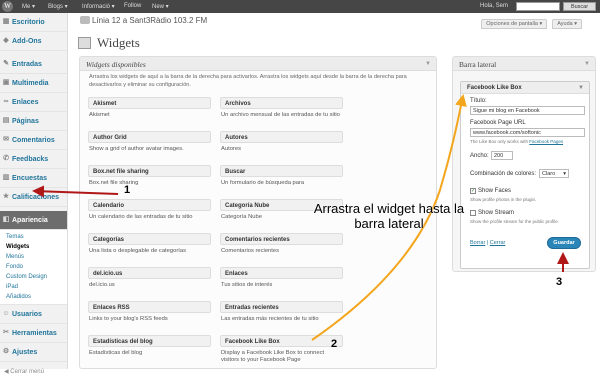 This screenshot has height=375, width=600. What do you see at coordinates (477, 243) in the screenshot?
I see `delete-link: Borrar` at bounding box center [477, 243].